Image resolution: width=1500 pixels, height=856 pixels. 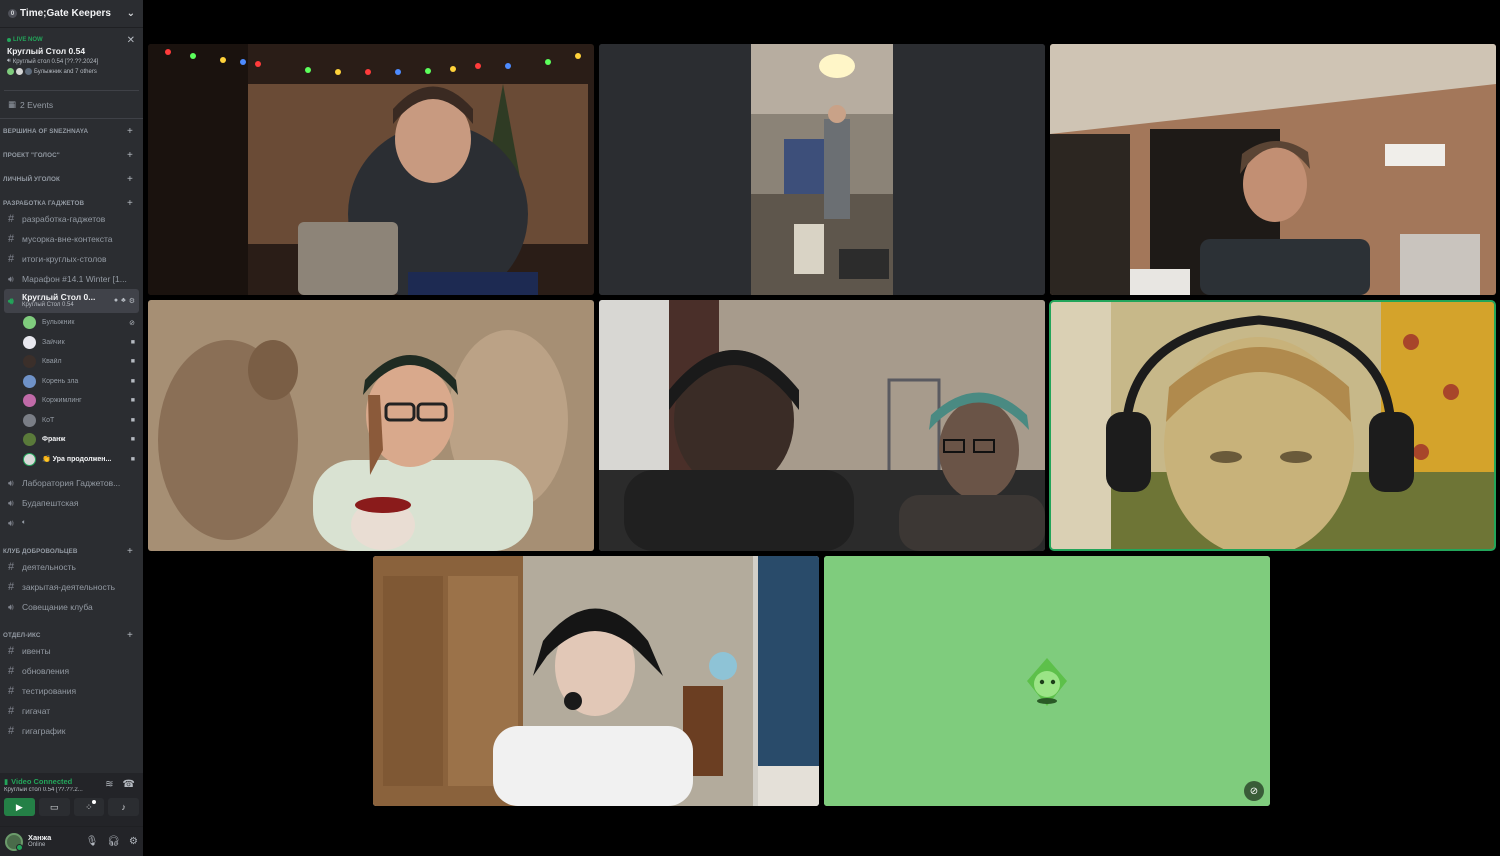 What do you see at coordinates (71, 731) in the screenshot?
I see `channel-gigagrafik: # гигаграфик` at bounding box center [71, 731].